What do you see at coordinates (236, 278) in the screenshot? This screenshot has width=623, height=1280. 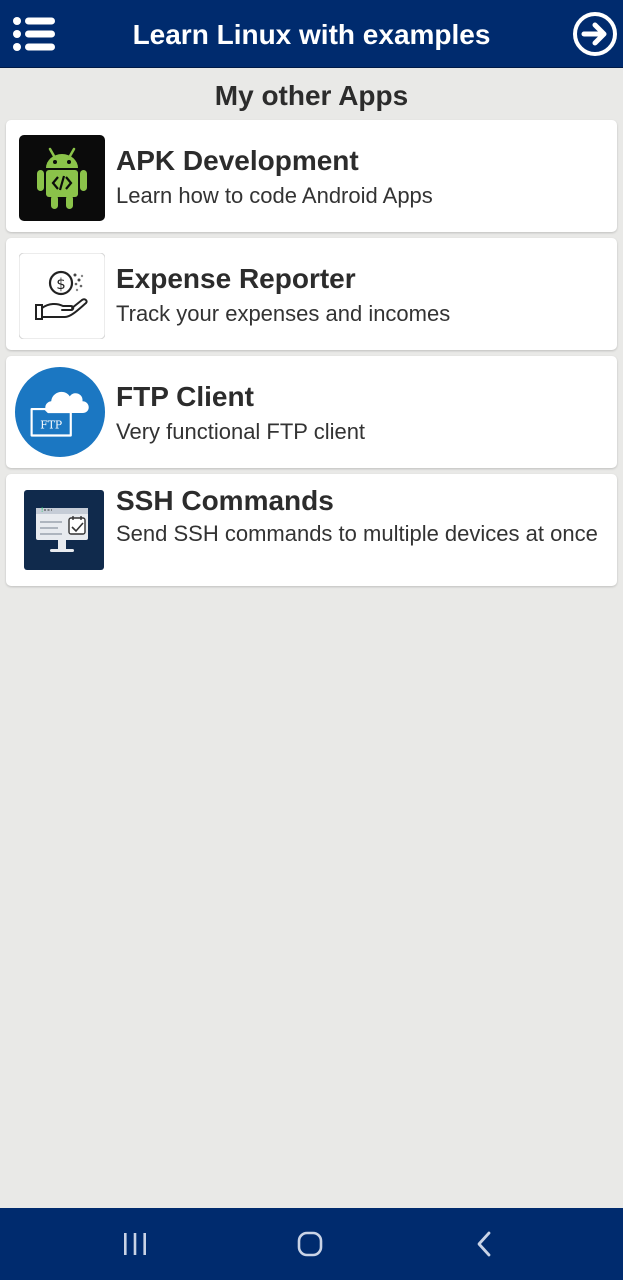 I see `app-name: Expense Reporter` at bounding box center [236, 278].